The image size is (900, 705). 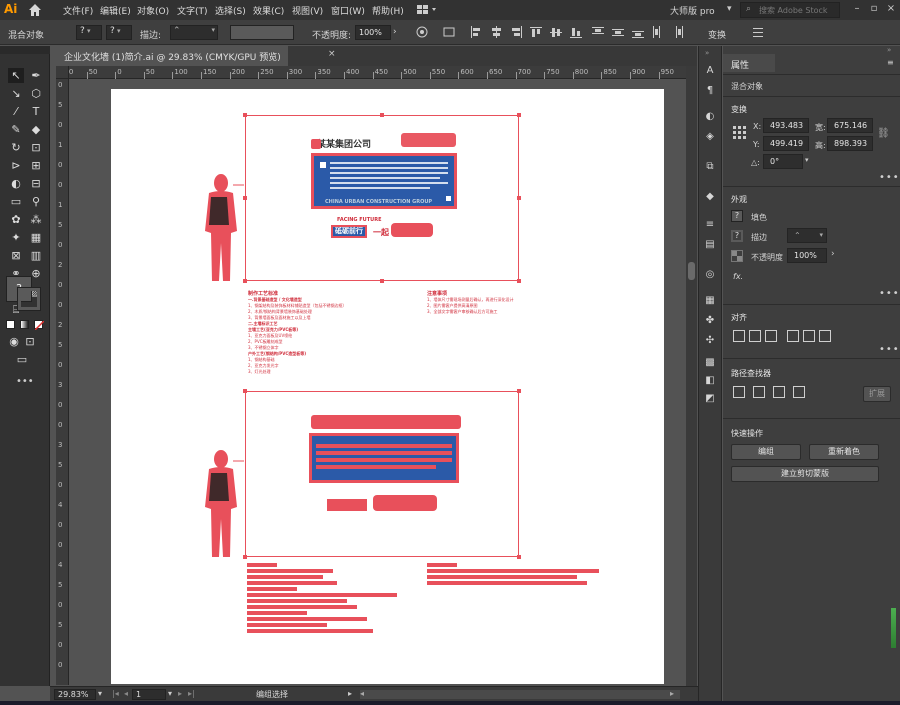 What do you see at coordinates (889, 349) in the screenshot?
I see `align-more-icon: •••` at bounding box center [889, 349].